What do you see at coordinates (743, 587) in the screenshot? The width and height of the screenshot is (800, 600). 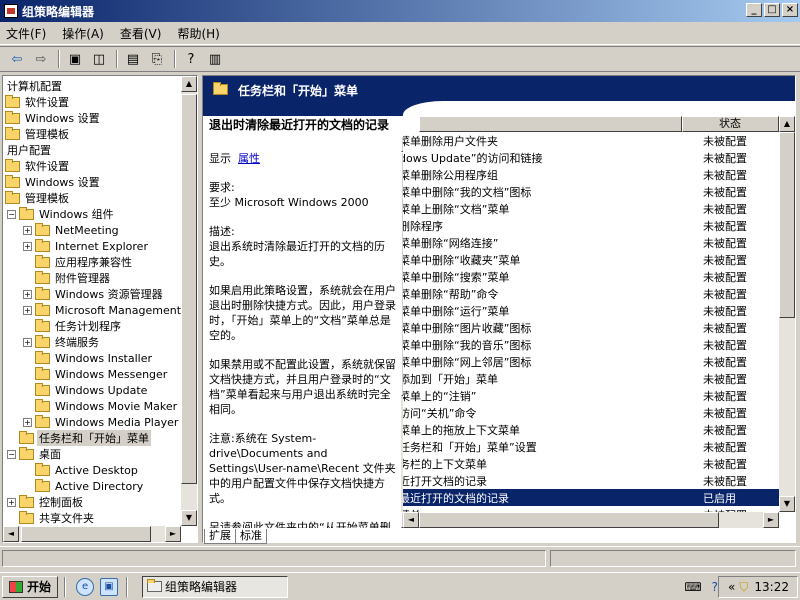 I see `security-shield-icon: ⛉` at bounding box center [743, 587].